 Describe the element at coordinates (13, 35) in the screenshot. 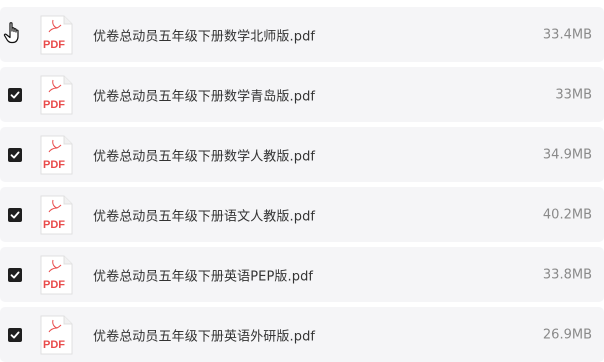

I see `hand-pointer-icon` at that location.